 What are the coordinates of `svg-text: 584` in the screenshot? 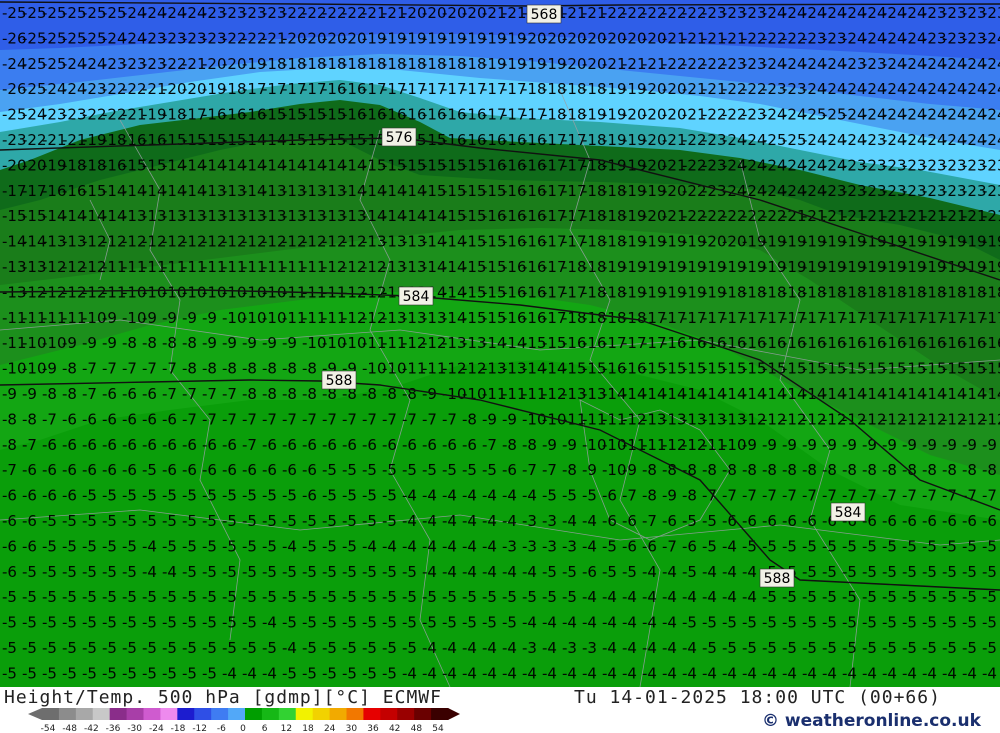 It's located at (848, 513).